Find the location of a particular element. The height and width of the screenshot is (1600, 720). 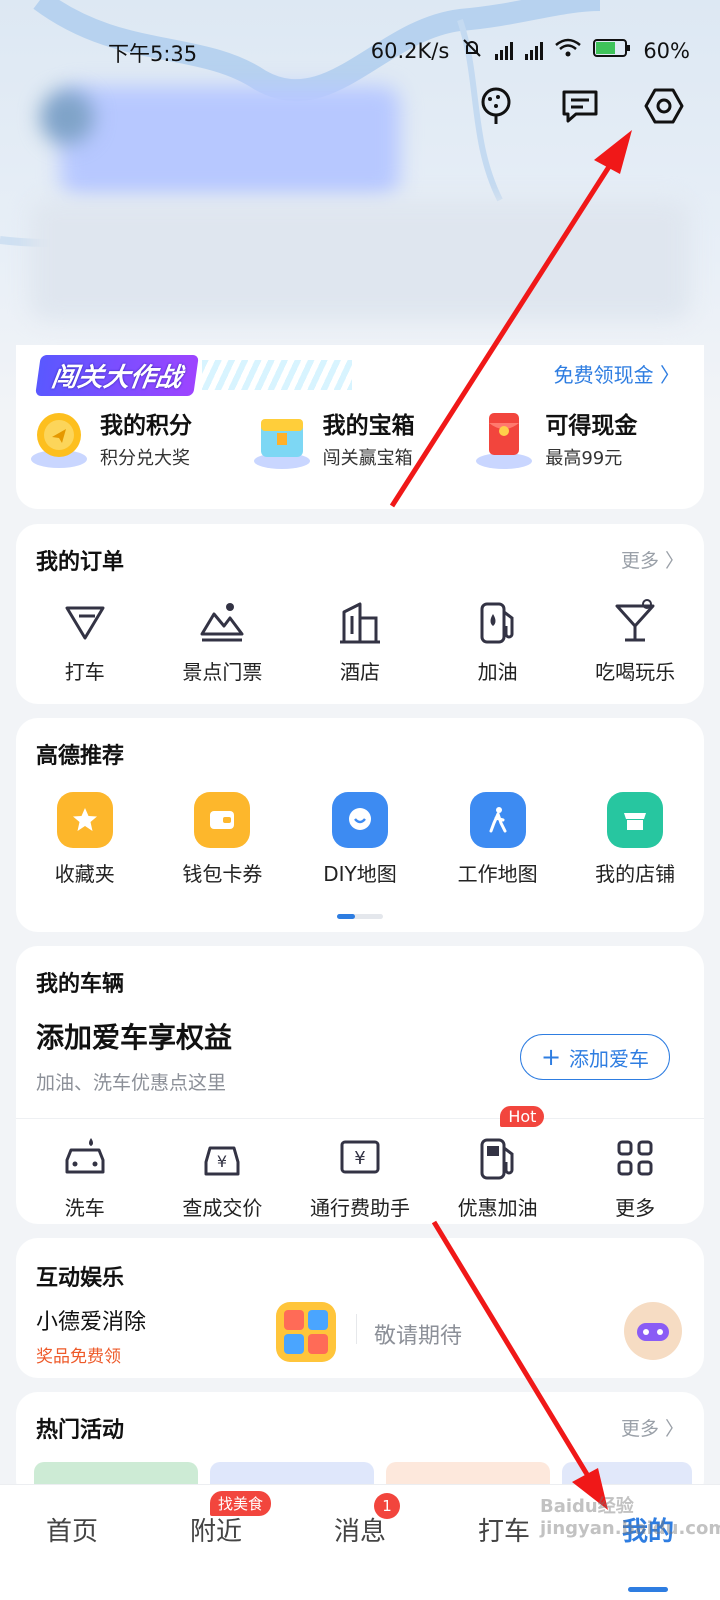

activities-more-link: 更多 〉 is located at coordinates (652, 1427).